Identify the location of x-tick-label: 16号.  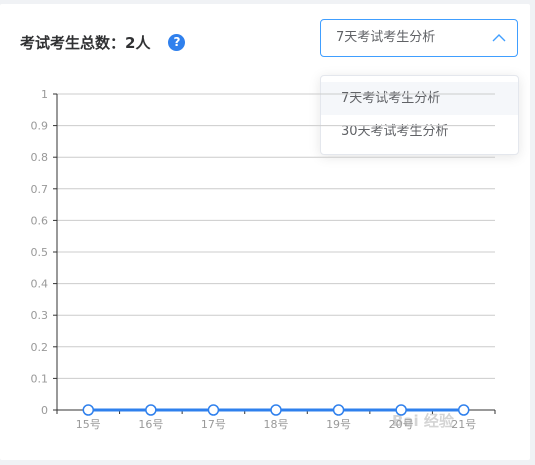
(150, 424).